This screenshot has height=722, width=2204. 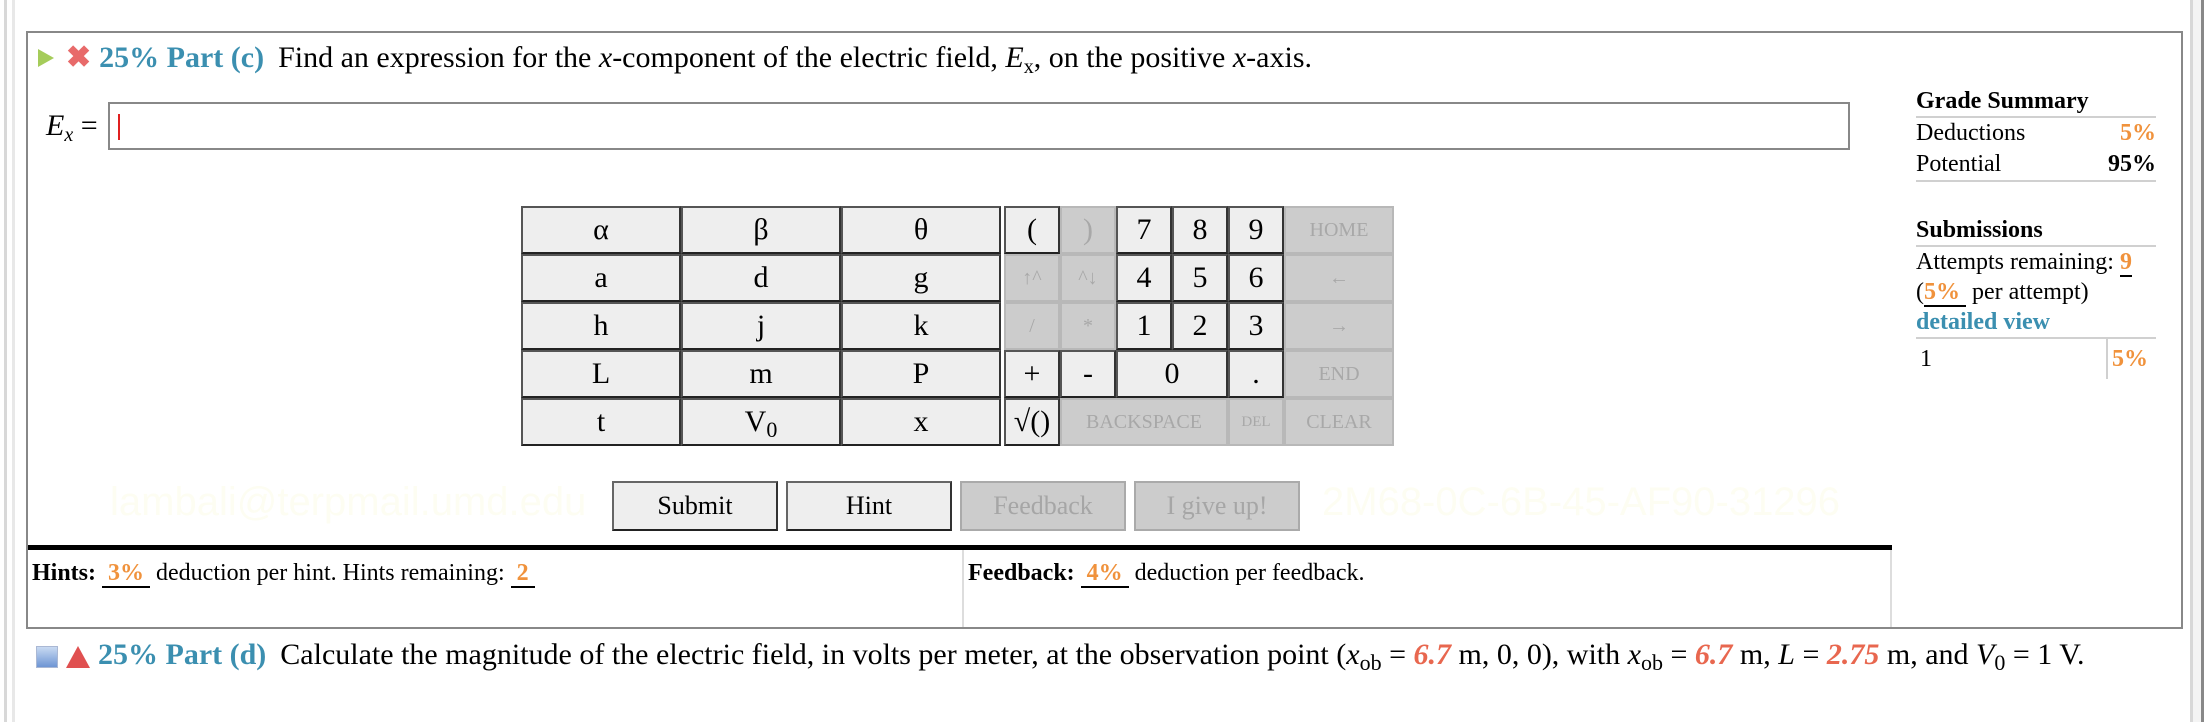 I want to click on key-decimal: ., so click(x=1256, y=374).